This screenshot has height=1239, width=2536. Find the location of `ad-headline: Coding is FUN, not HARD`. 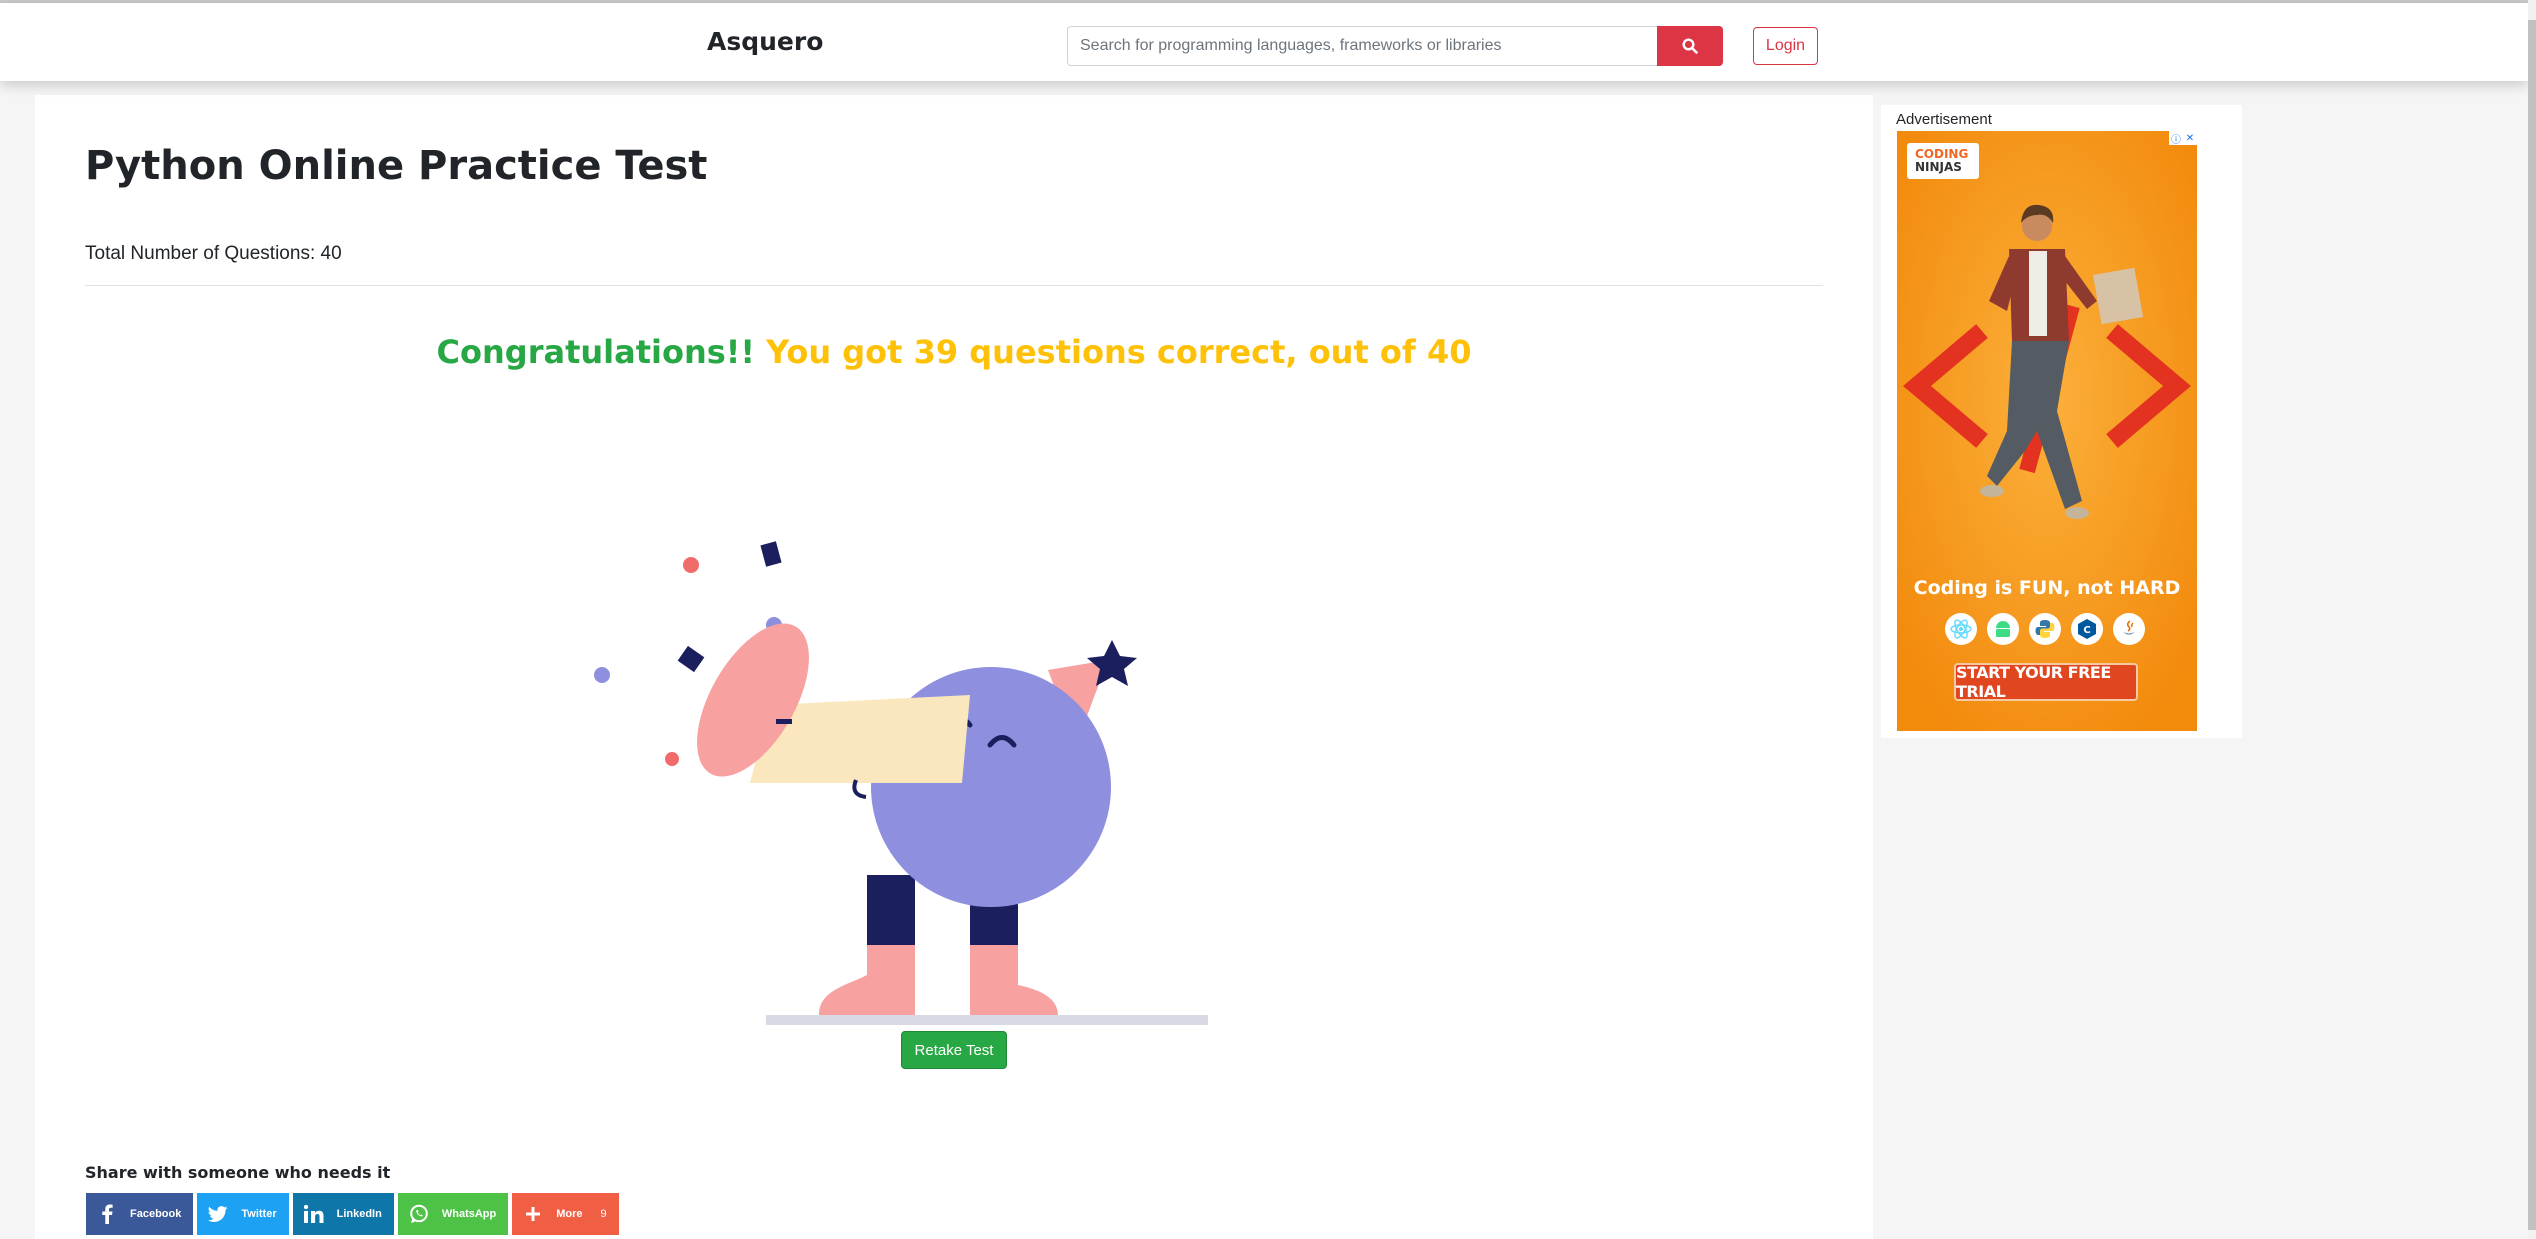

ad-headline: Coding is FUN, not HARD is located at coordinates (2047, 588).